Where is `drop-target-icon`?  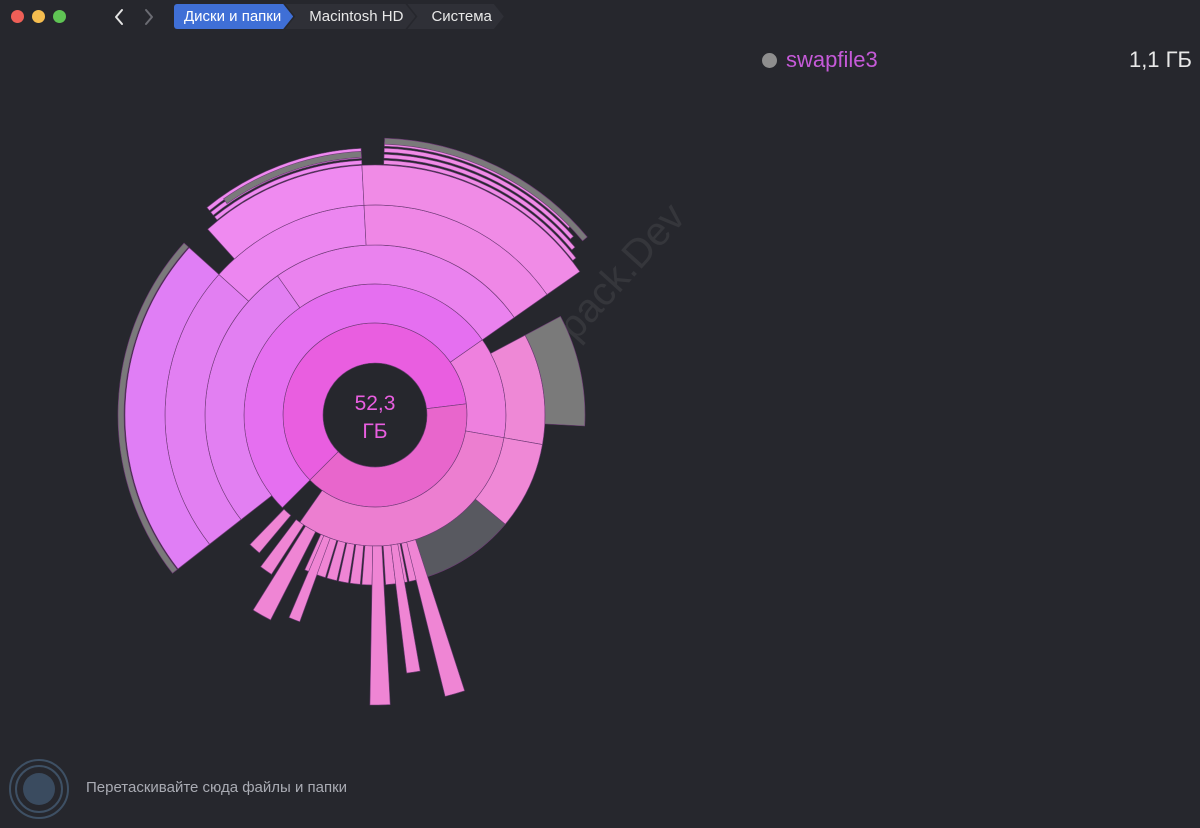
drop-target-icon is located at coordinates (39, 789).